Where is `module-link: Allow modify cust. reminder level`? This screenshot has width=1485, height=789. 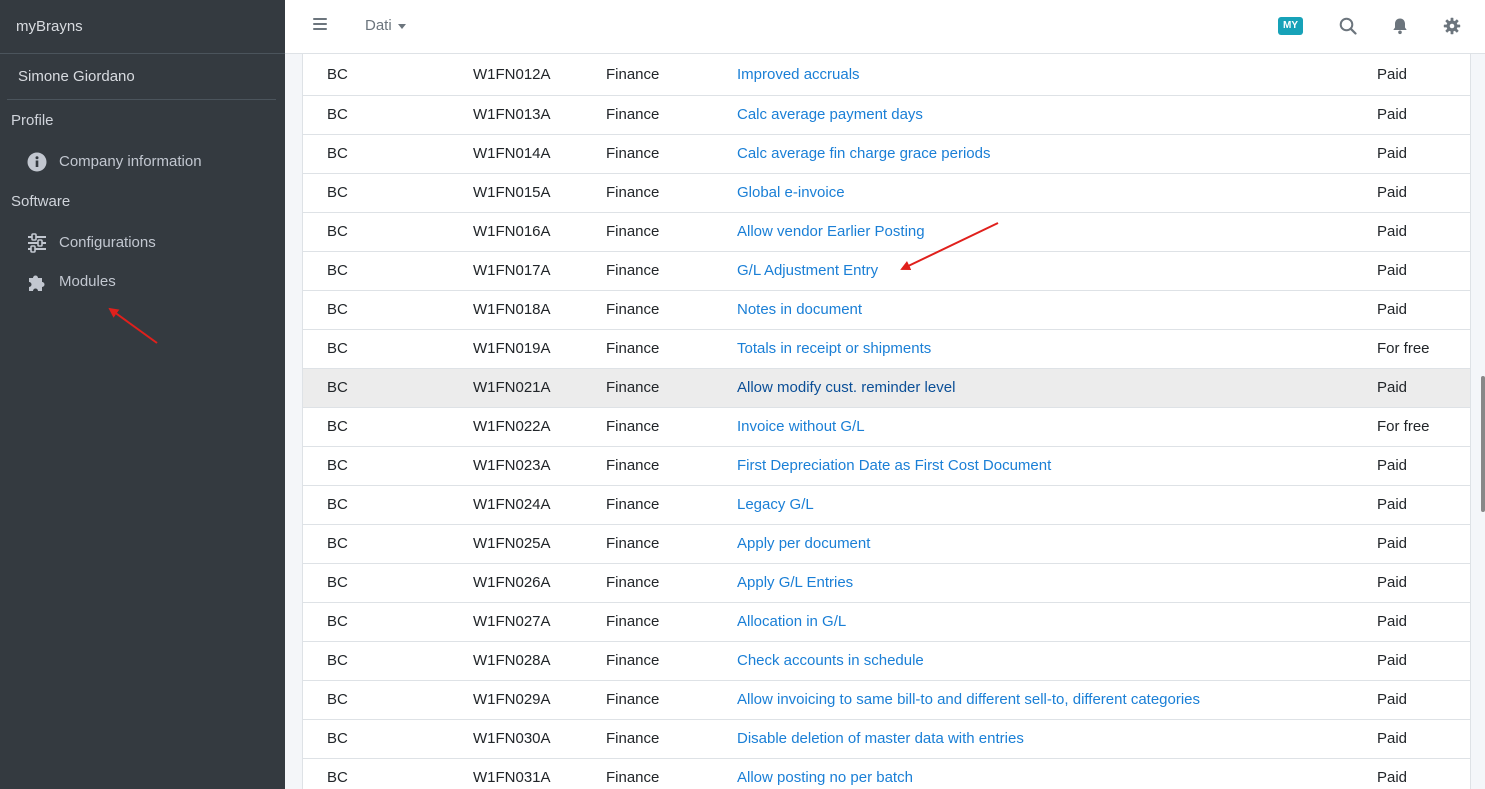 module-link: Allow modify cust. reminder level is located at coordinates (846, 387).